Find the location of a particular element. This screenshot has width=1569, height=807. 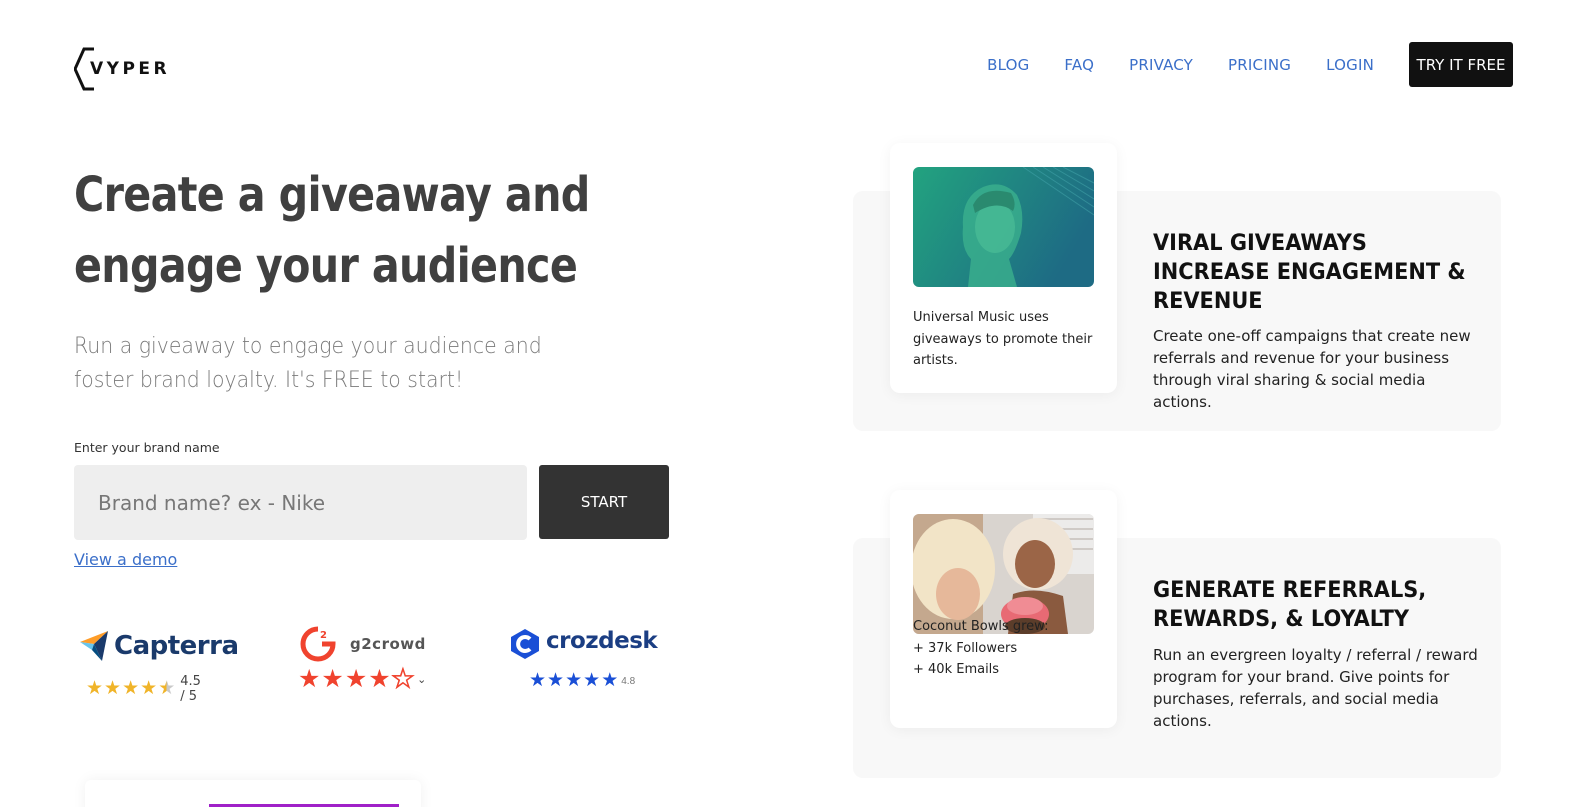

capterra-stars: ★ ★ ★ ★ ★ 4.5 / 5 is located at coordinates (143, 689).